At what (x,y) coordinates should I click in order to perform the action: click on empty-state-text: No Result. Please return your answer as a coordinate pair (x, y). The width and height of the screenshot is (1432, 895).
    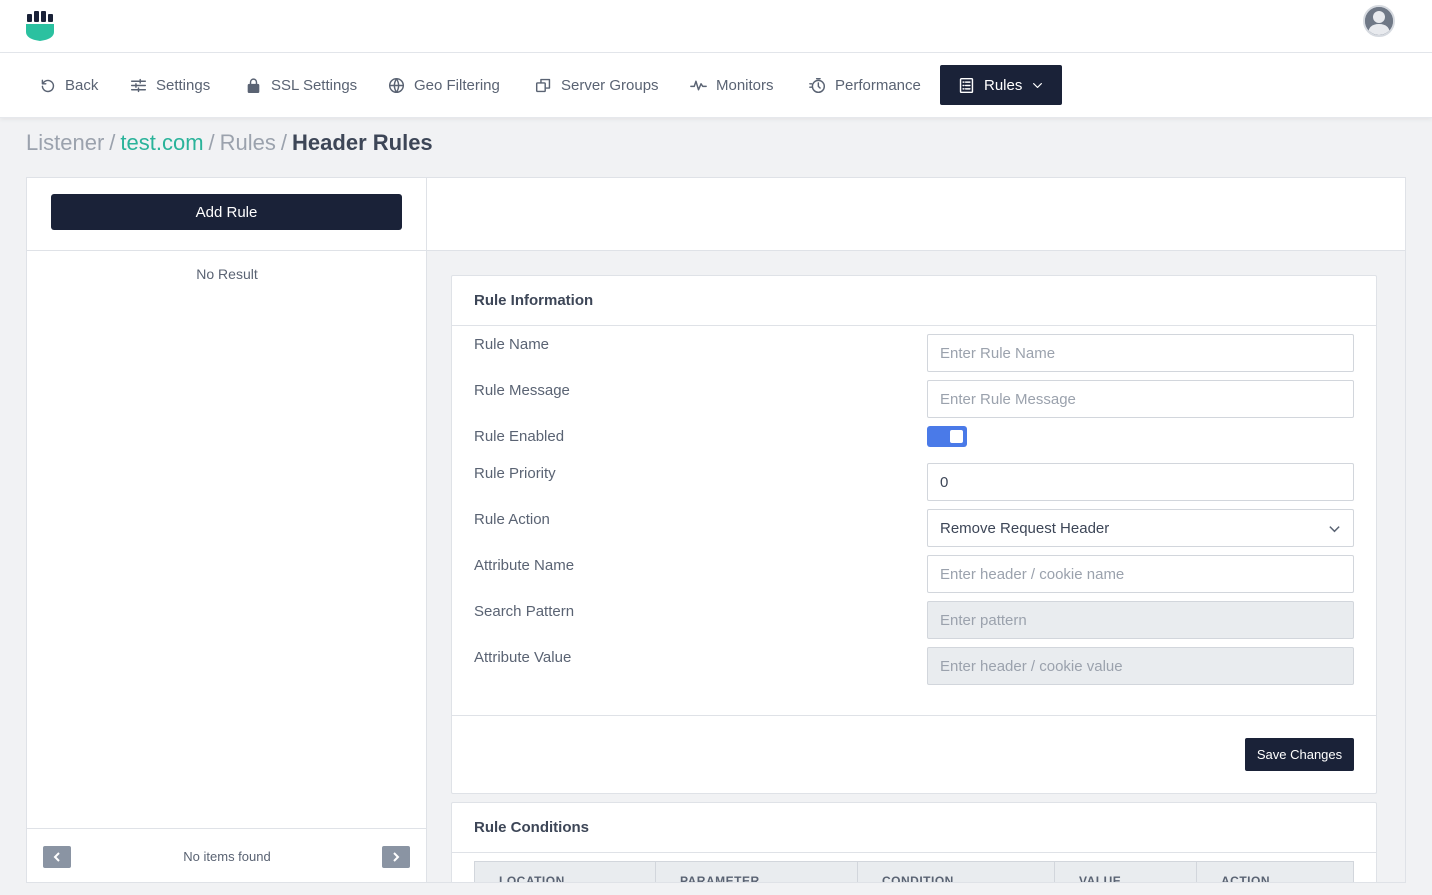
    Looking at the image, I should click on (227, 274).